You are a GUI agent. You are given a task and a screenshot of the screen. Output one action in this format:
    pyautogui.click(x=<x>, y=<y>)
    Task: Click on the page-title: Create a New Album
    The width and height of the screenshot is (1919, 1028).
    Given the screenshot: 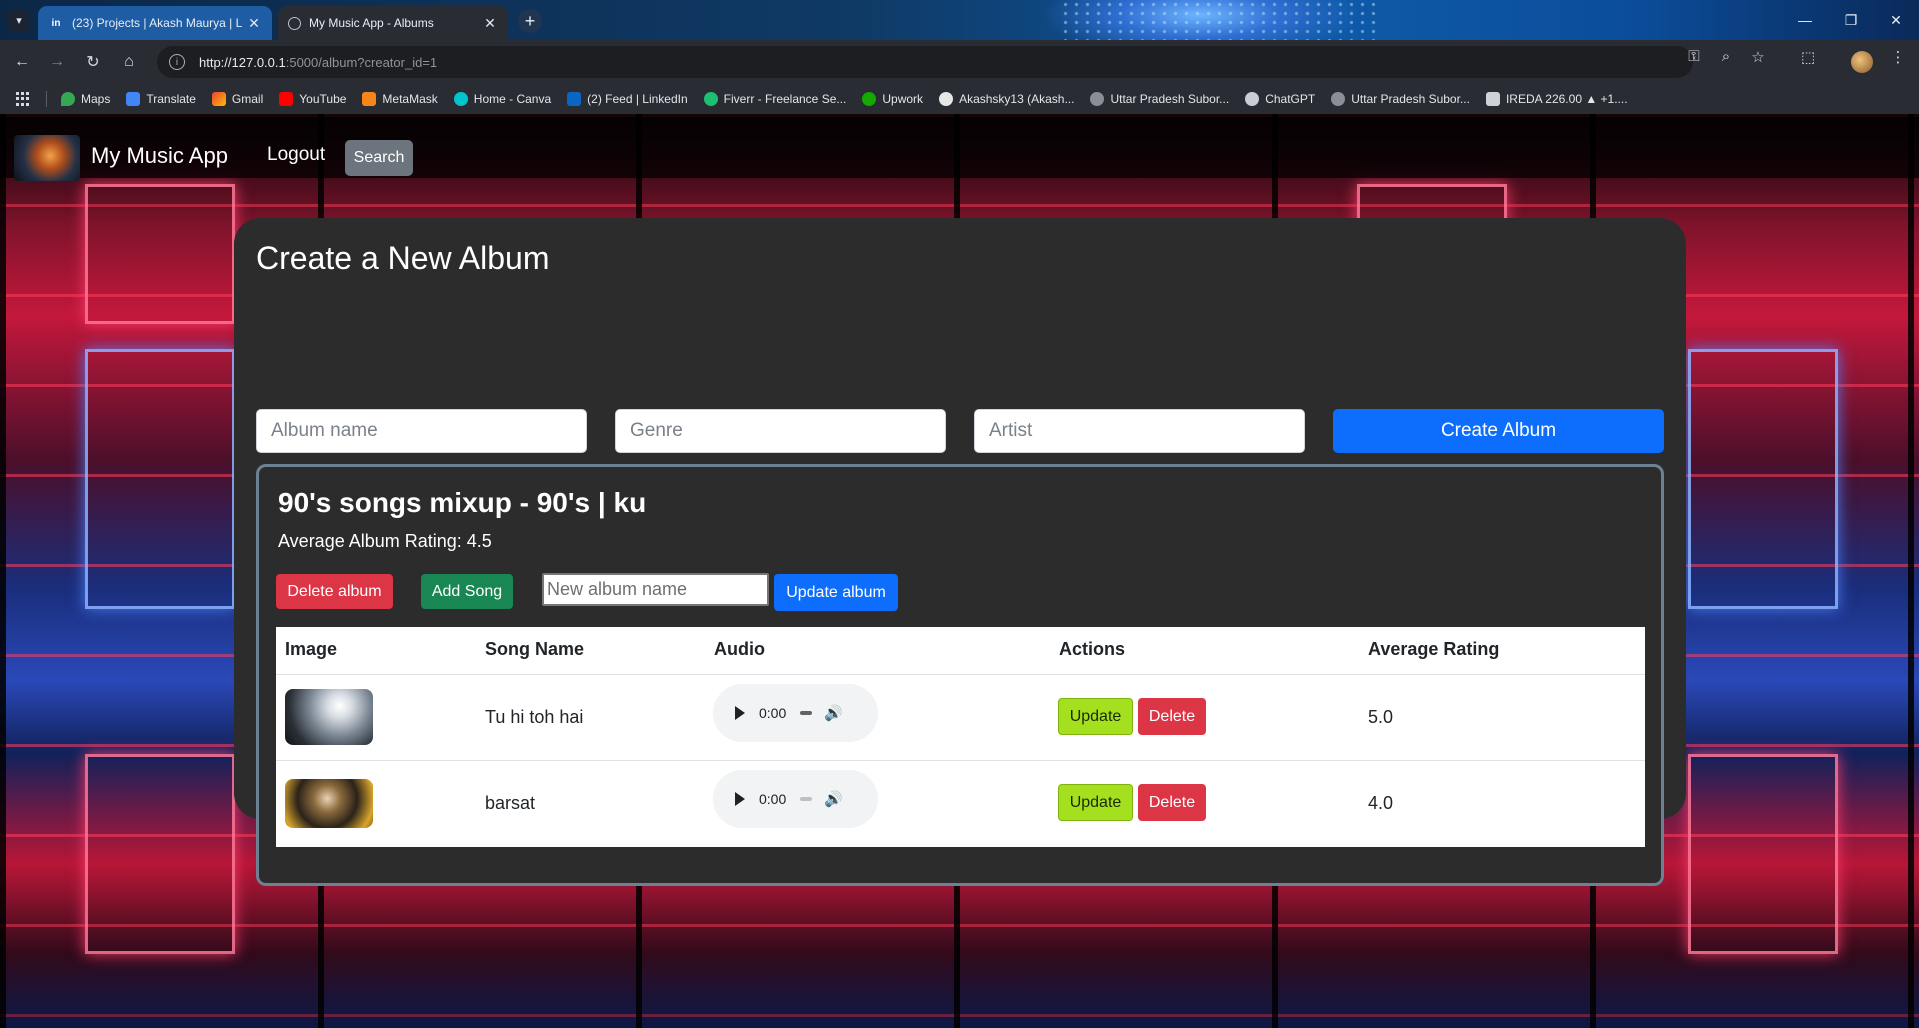 What is the action you would take?
    pyautogui.click(x=403, y=258)
    